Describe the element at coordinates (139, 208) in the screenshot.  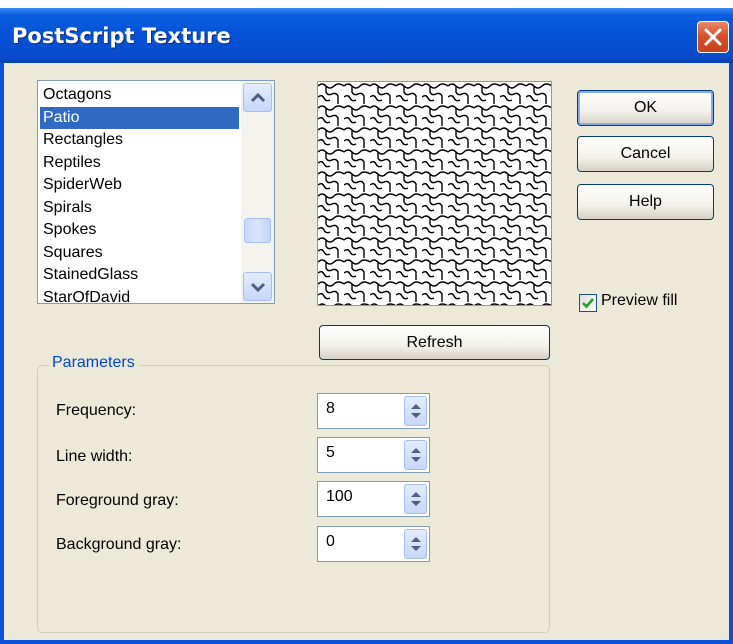
I see `list-item: Spirals` at that location.